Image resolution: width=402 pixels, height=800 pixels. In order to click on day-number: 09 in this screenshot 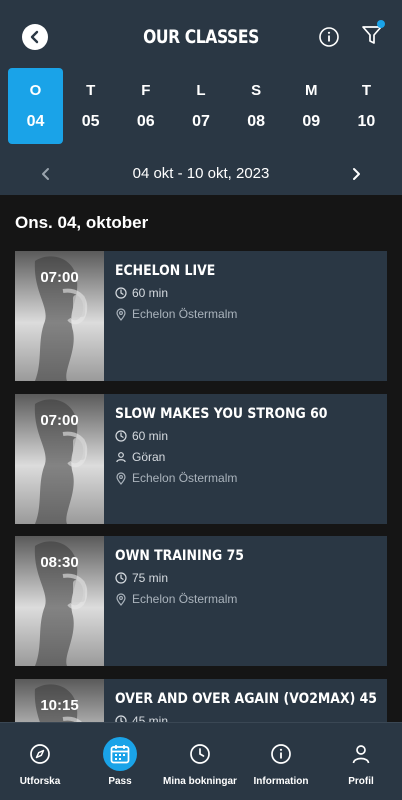, I will do `click(311, 121)`.